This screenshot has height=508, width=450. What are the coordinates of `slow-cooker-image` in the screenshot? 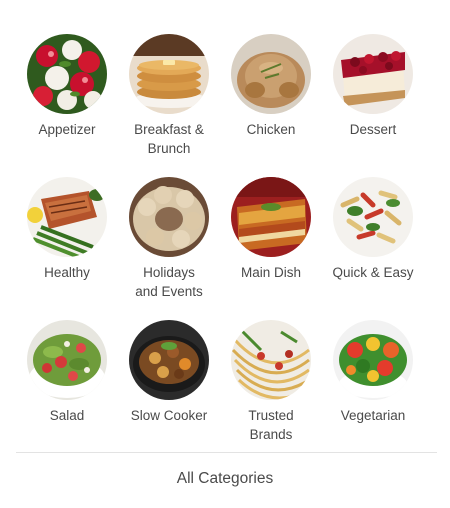 It's located at (169, 360).